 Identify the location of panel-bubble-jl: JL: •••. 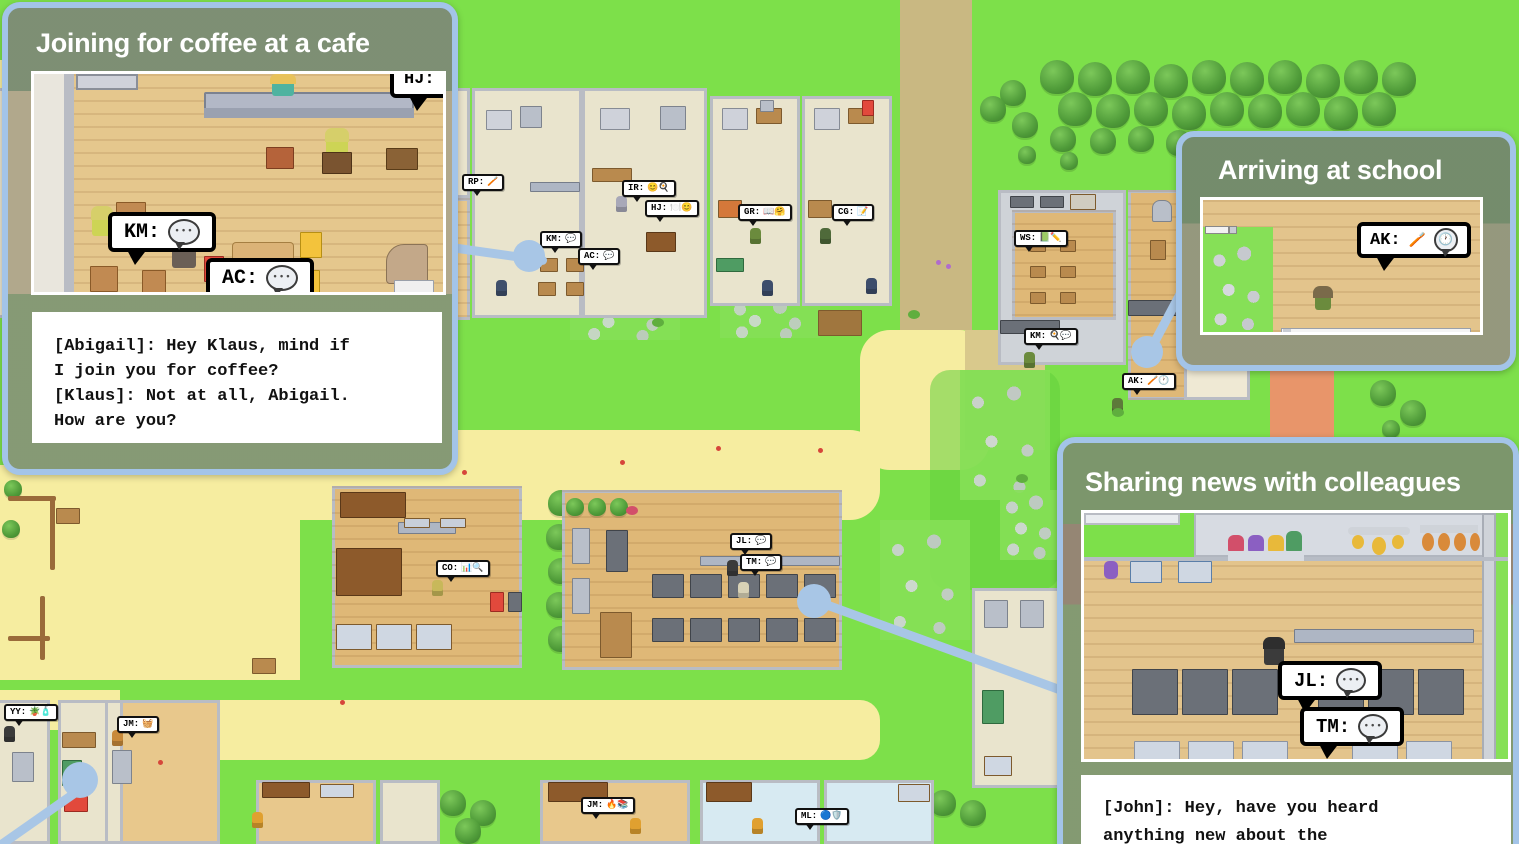
(1330, 687).